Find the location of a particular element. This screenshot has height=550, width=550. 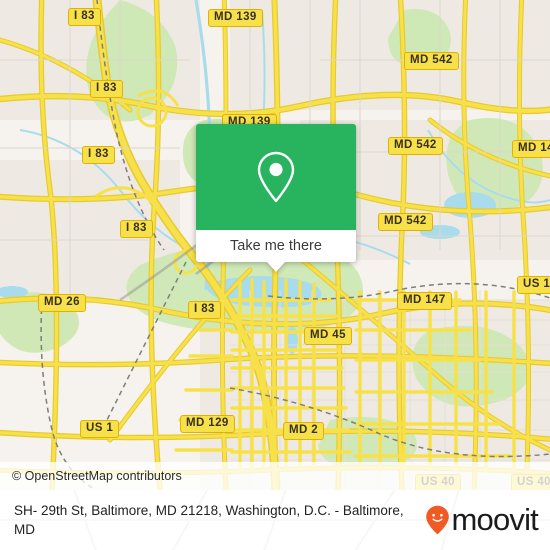

map-pin-icon is located at coordinates (276, 177).